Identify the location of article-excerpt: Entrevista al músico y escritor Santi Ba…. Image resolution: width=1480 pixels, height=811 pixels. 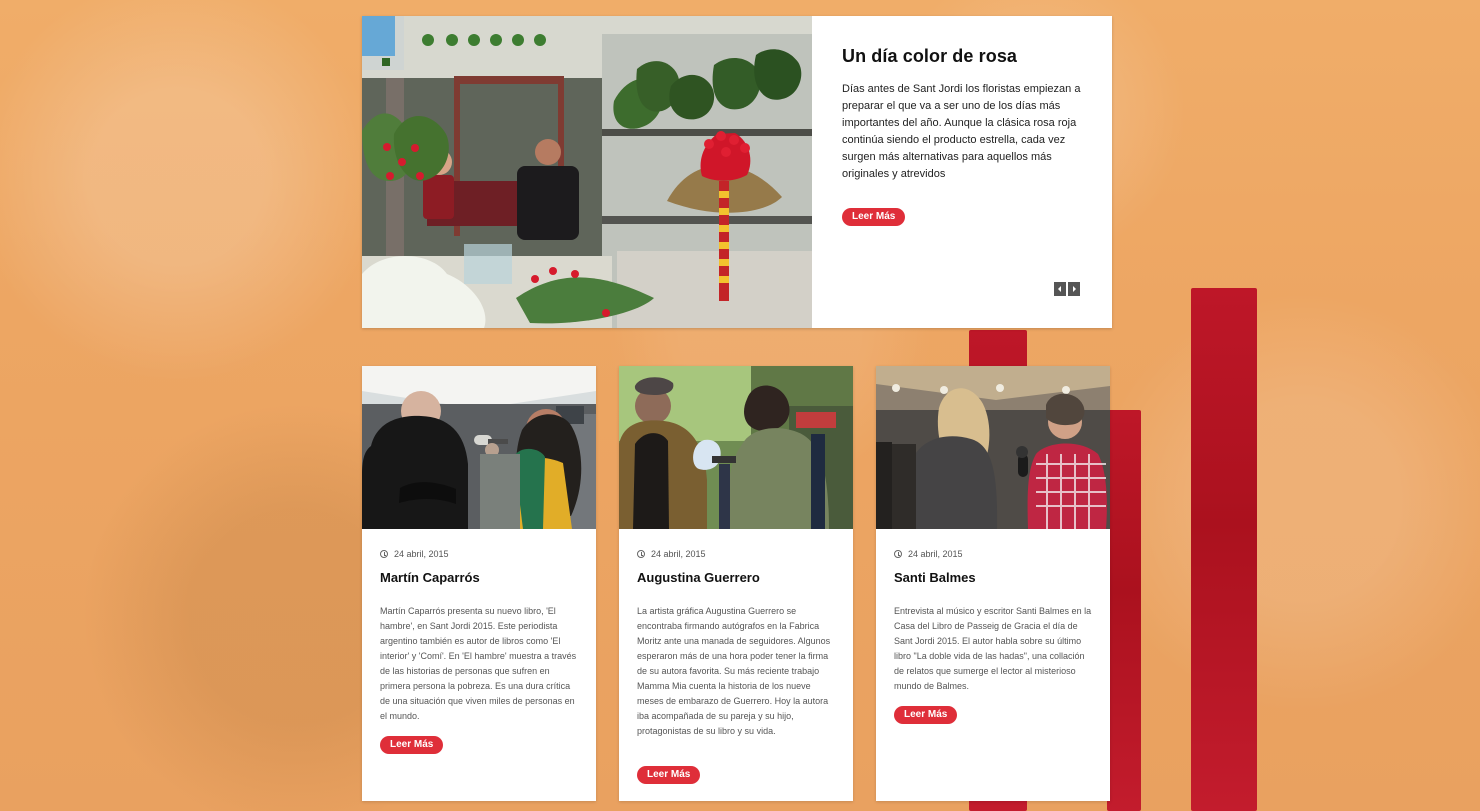
(993, 648).